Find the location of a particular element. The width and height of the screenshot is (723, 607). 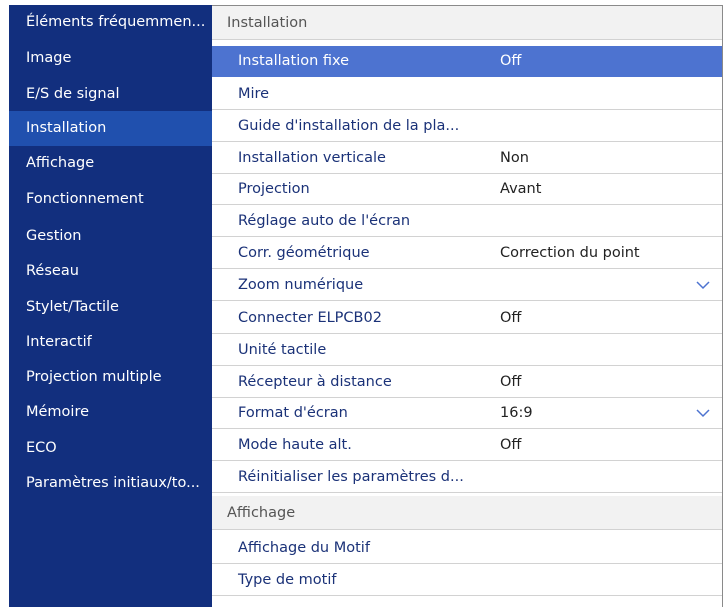

sidebar-item-fonctionnement: Fonctionnement is located at coordinates (110, 199).